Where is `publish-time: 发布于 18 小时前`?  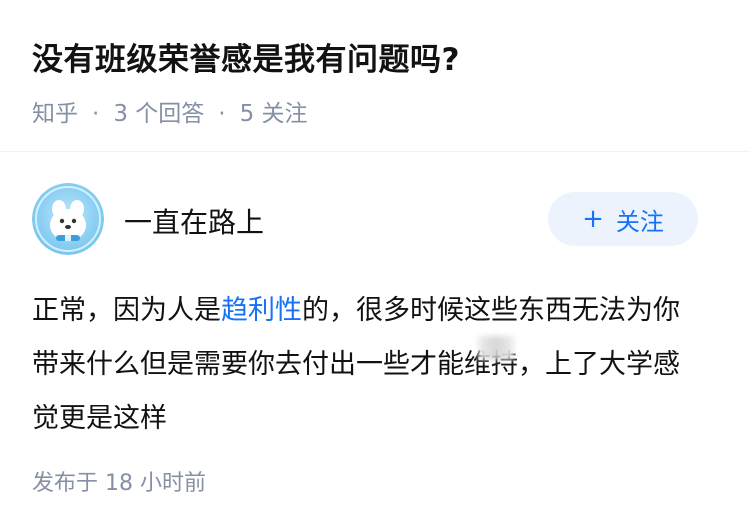 publish-time: 发布于 18 小时前 is located at coordinates (119, 483).